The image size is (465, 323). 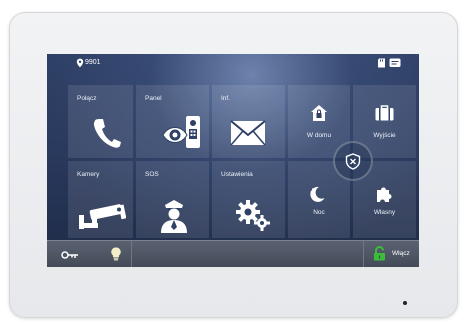 I want to click on status-led, so click(x=405, y=303).